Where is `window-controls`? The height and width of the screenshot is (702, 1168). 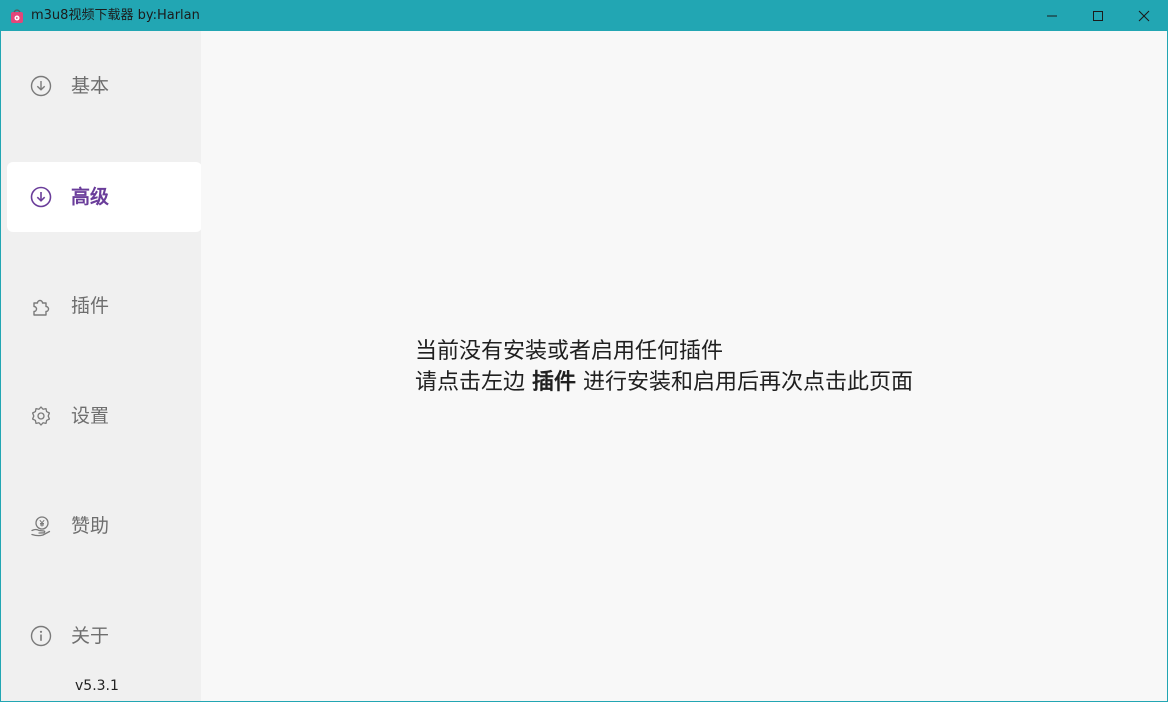 window-controls is located at coordinates (1098, 16).